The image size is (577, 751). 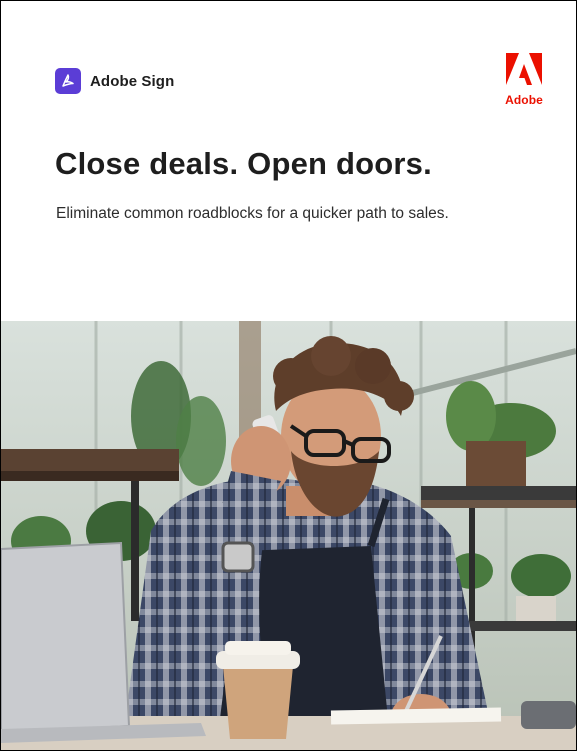 I want to click on product-brand: Adobe Sign, so click(x=114, y=81).